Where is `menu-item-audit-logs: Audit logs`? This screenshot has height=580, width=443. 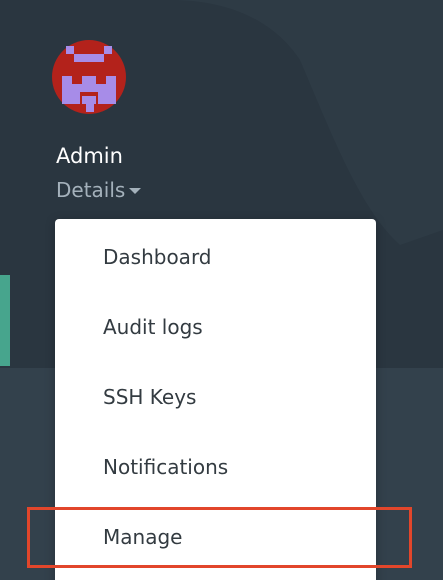 menu-item-audit-logs: Audit logs is located at coordinates (215, 327).